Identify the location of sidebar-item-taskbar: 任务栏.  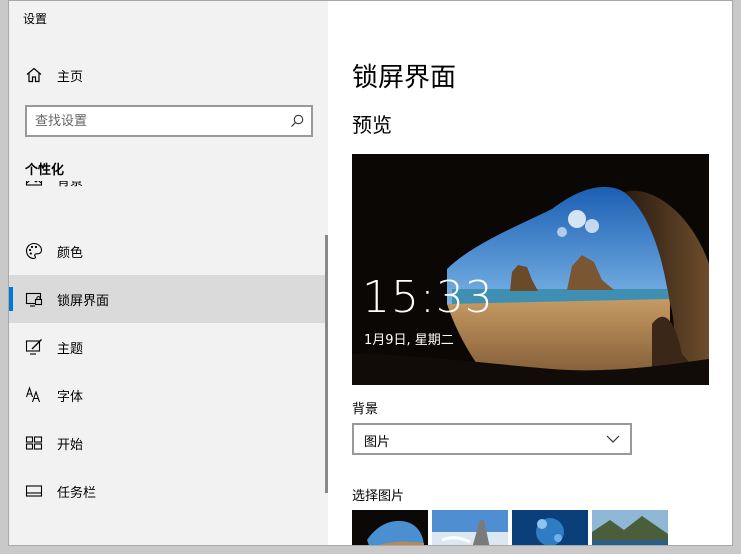
(167, 491).